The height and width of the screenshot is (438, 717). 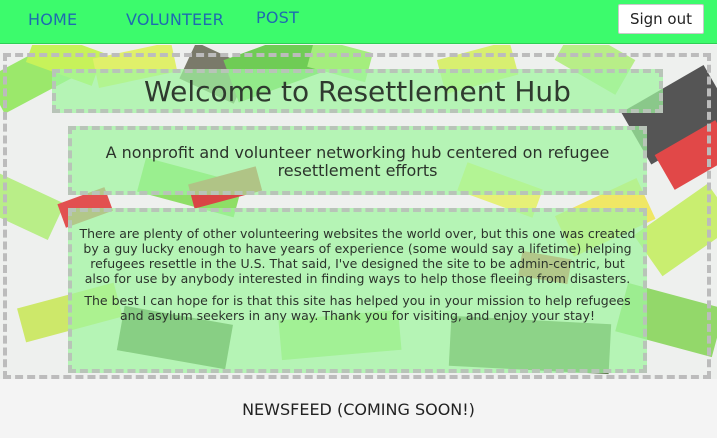 I want to click on nav-volunteer-link: VOLUNTEER, so click(x=175, y=19).